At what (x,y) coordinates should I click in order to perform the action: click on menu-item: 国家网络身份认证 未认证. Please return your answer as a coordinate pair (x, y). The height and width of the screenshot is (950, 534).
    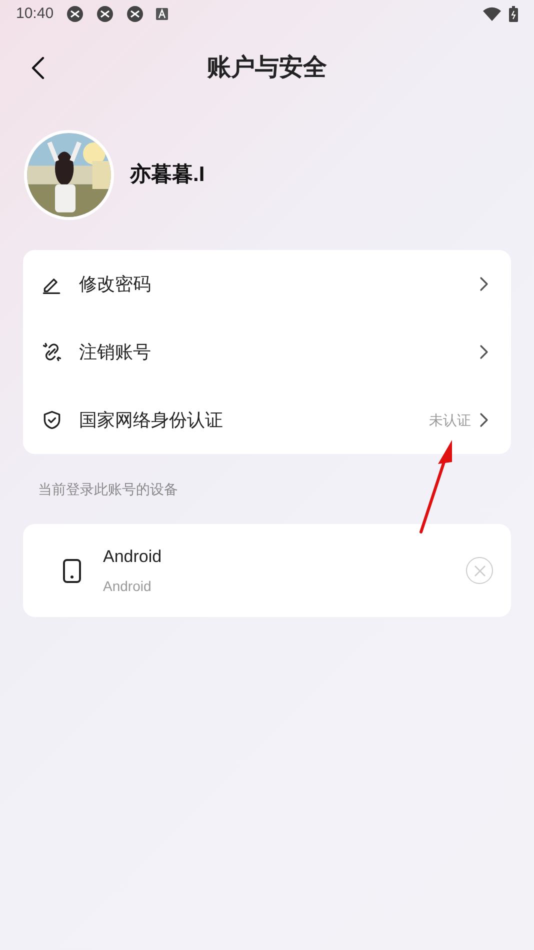
    Looking at the image, I should click on (267, 420).